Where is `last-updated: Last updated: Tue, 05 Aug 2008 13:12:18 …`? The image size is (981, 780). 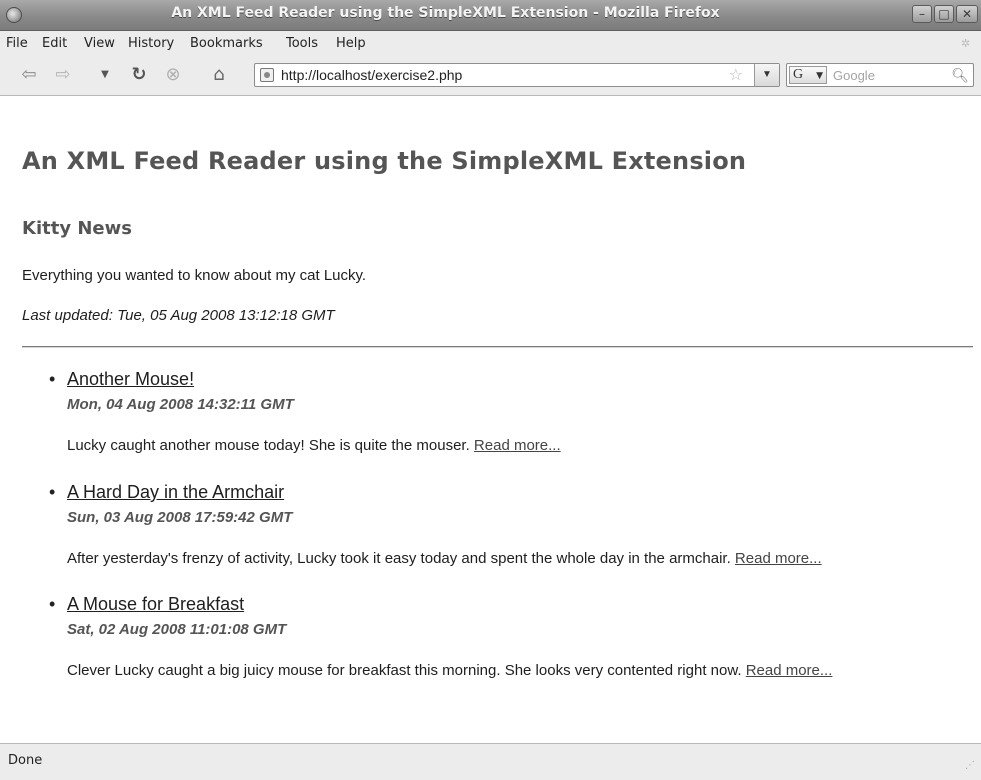
last-updated: Last updated: Tue, 05 Aug 2008 13:12:18 … is located at coordinates (178, 315).